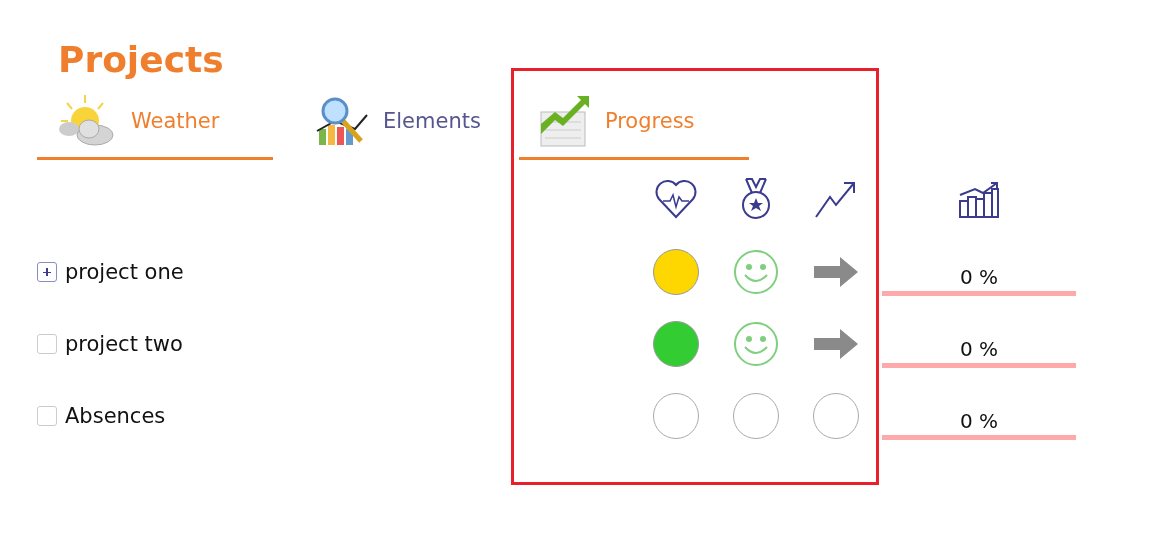  What do you see at coordinates (836, 199) in the screenshot?
I see `trend-up-icon` at bounding box center [836, 199].